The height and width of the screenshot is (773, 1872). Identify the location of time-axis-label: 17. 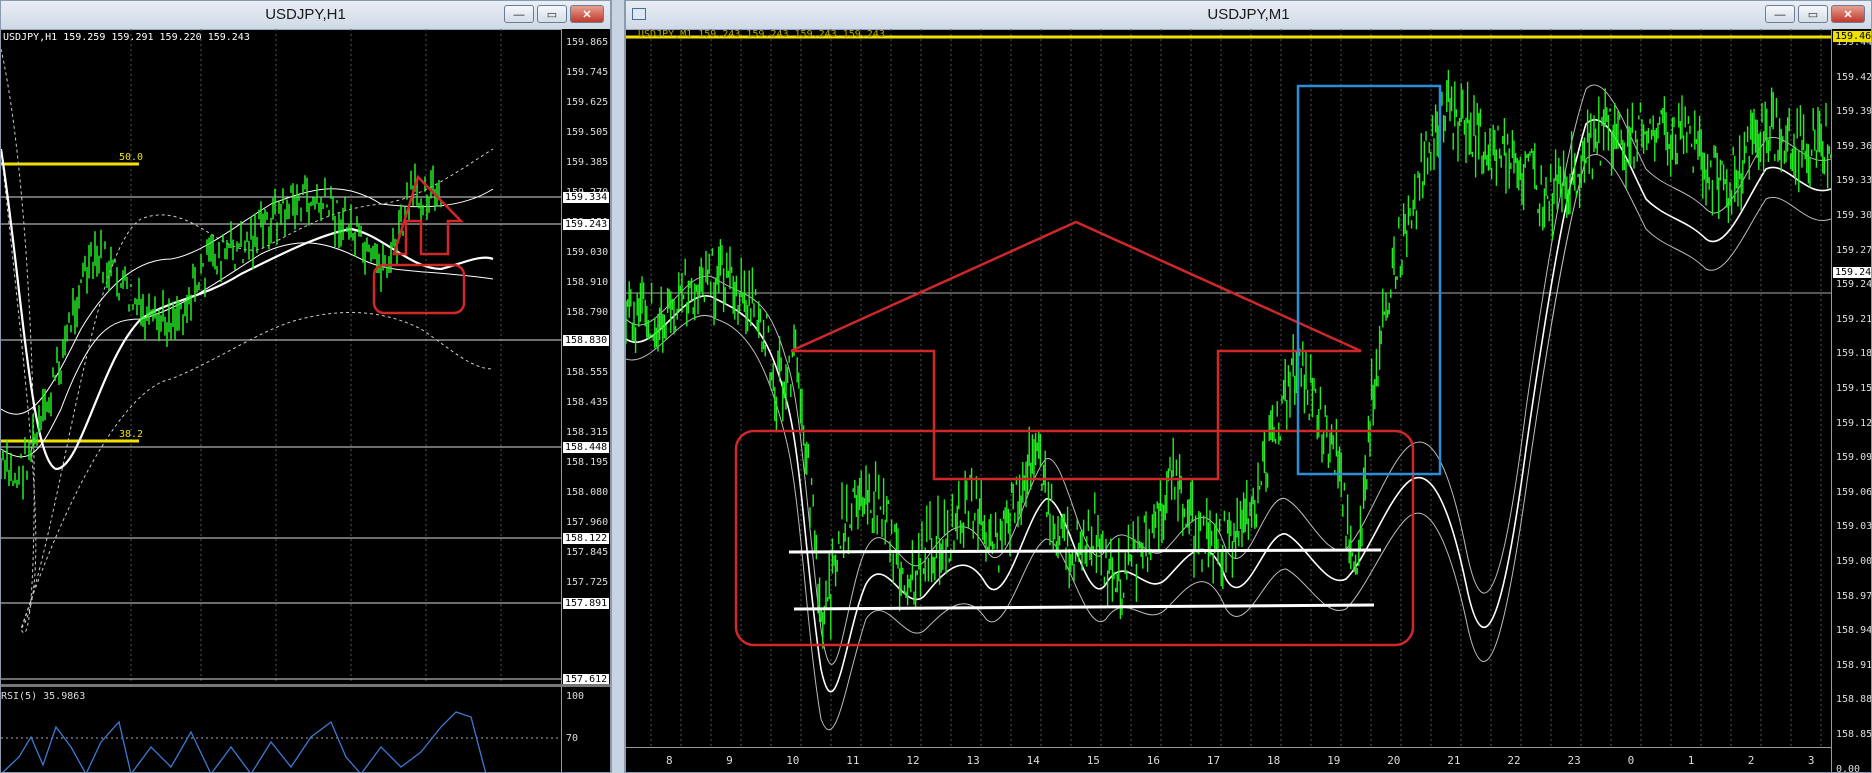
(1213, 760).